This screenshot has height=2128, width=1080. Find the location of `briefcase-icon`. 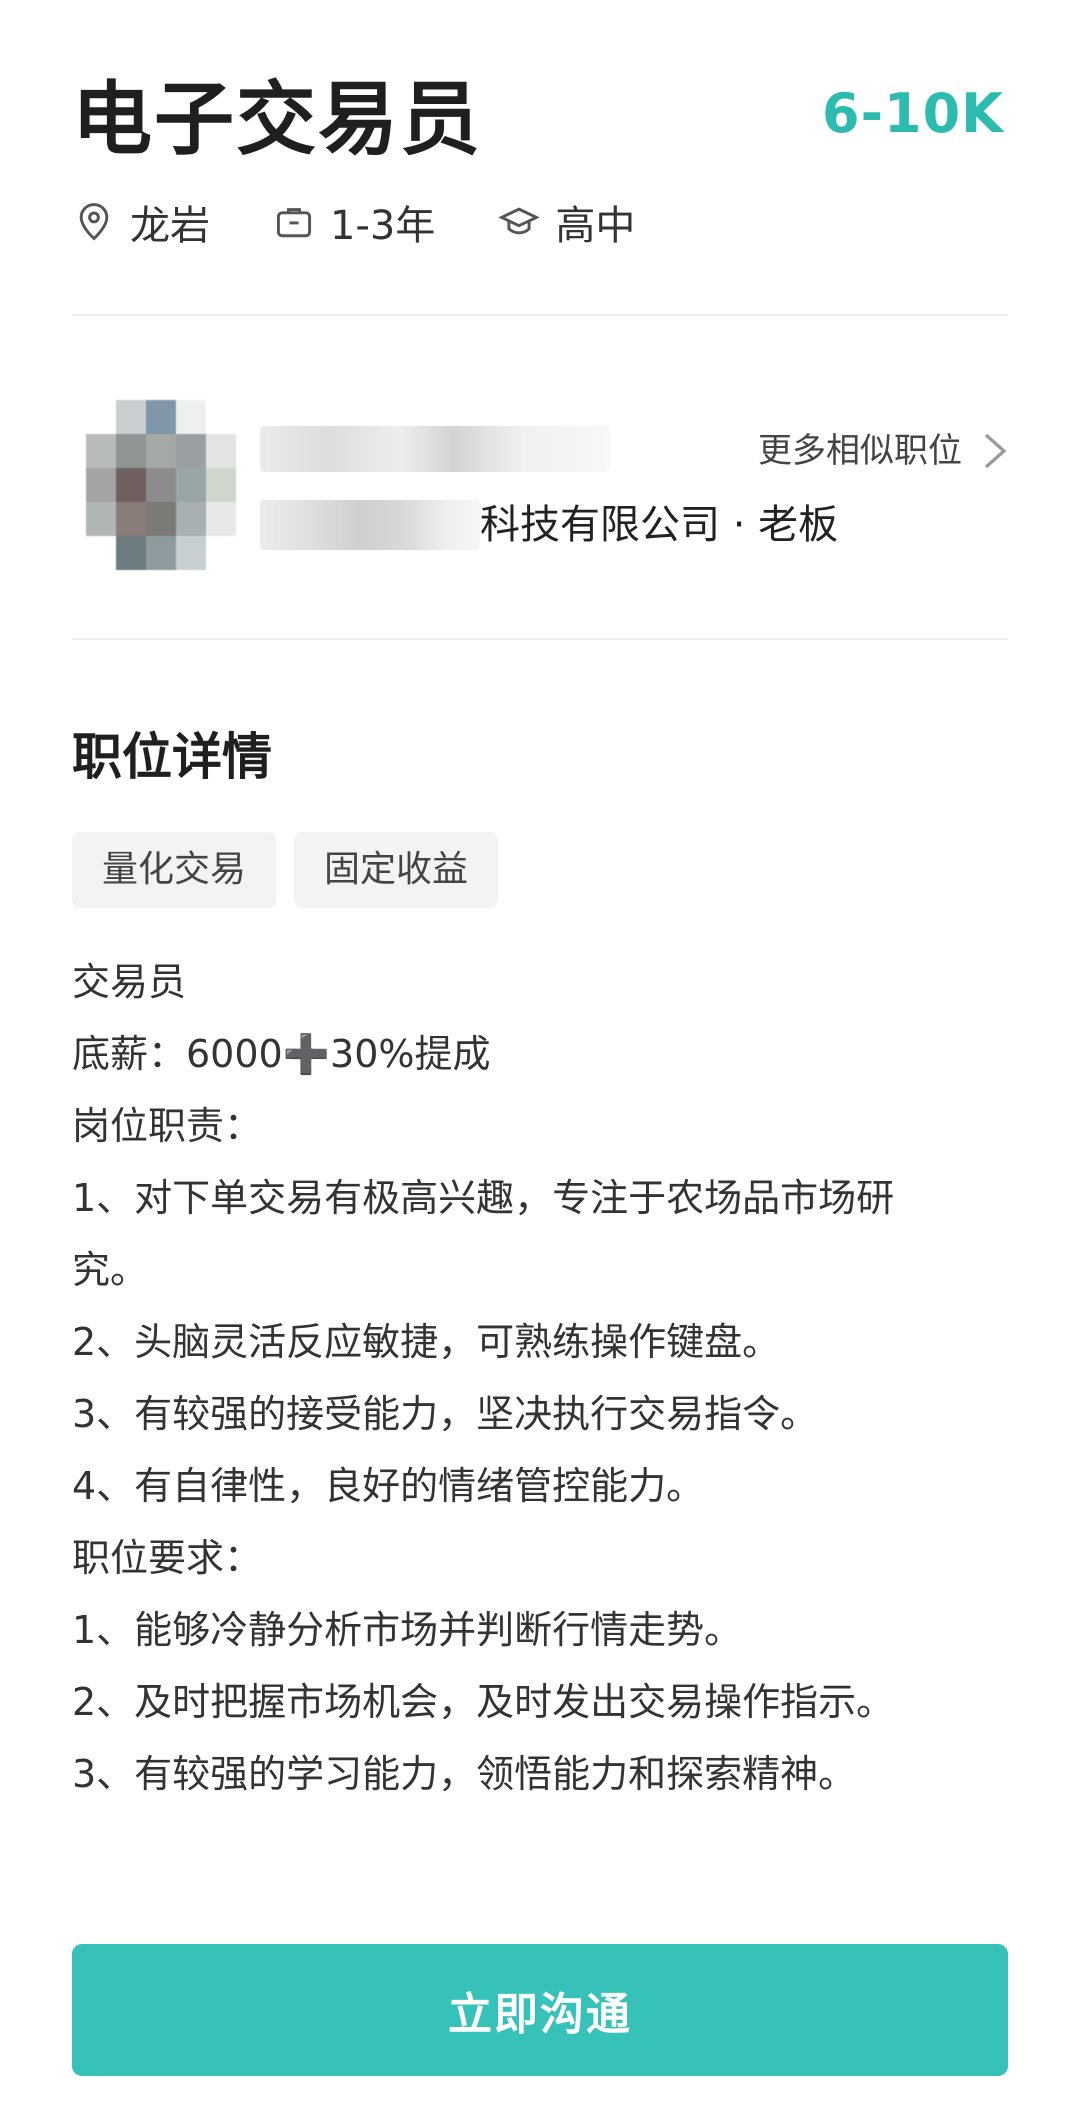

briefcase-icon is located at coordinates (294, 222).